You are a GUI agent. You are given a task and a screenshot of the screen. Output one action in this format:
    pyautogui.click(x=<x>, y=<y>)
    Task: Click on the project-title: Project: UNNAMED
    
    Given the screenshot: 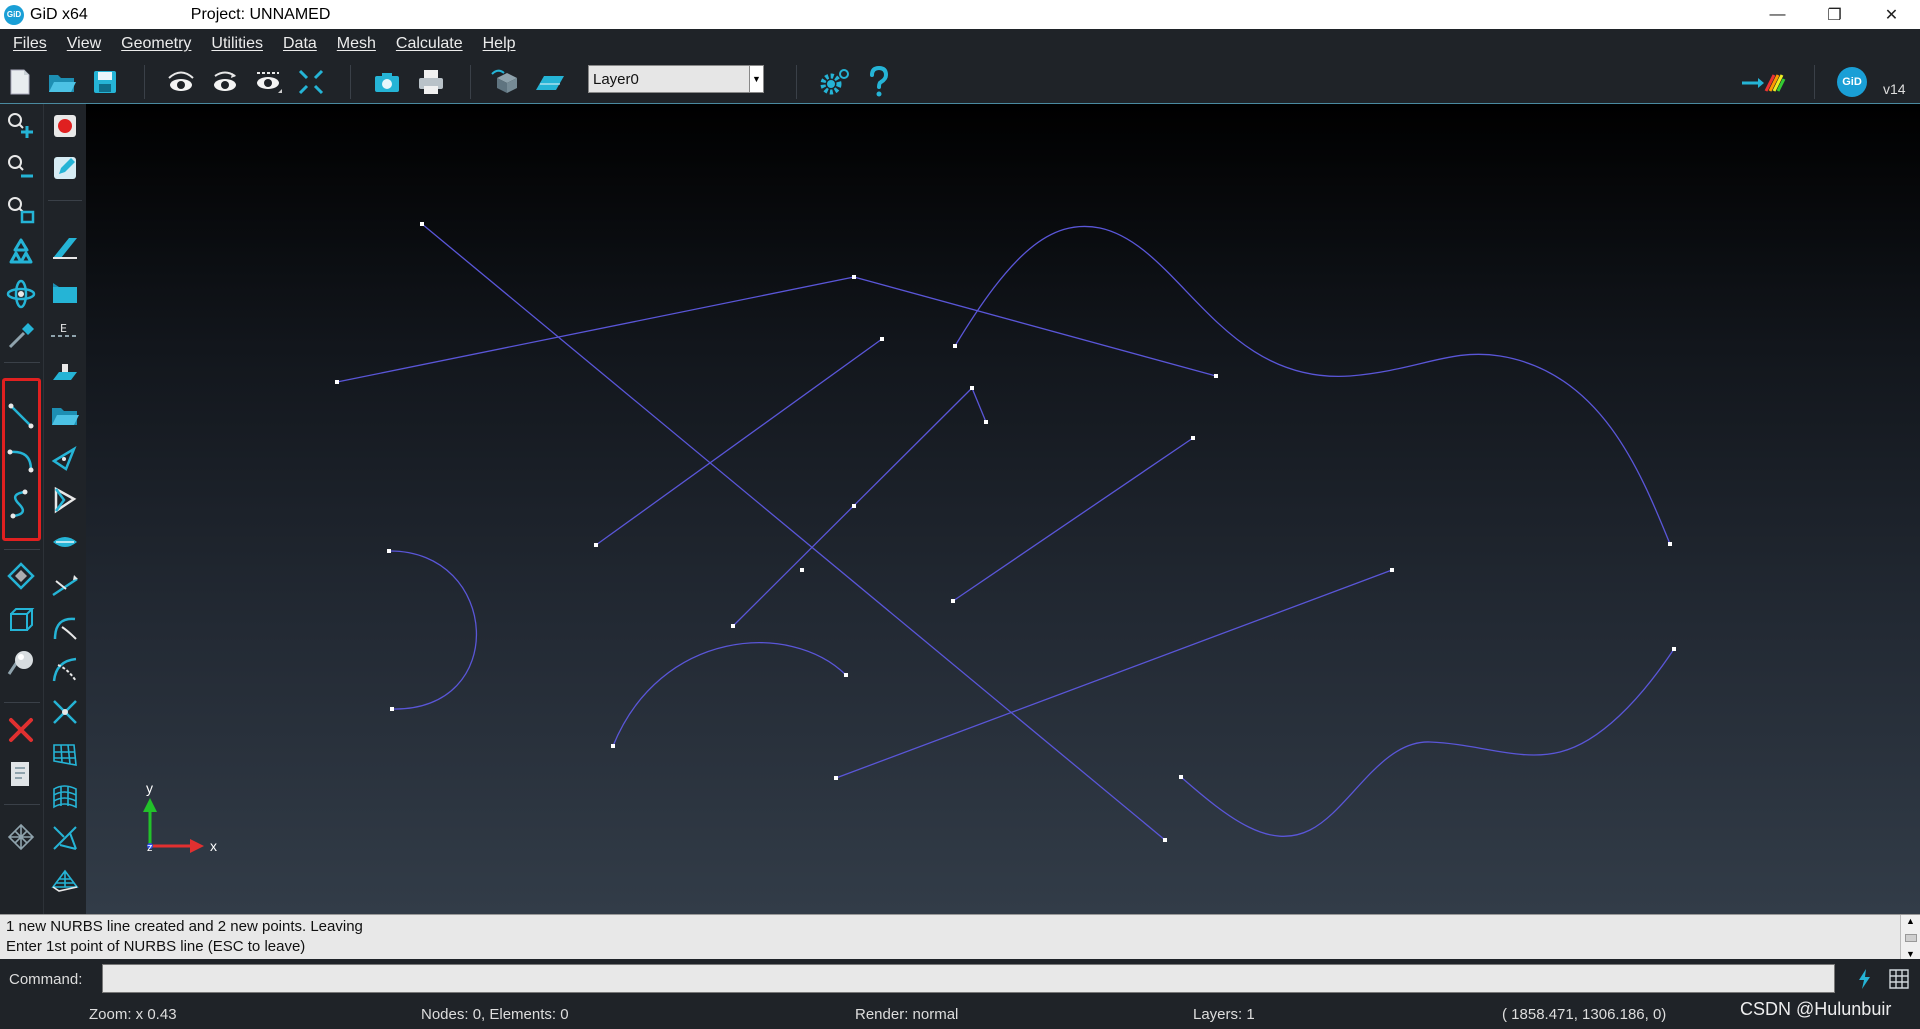 What is the action you would take?
    pyautogui.click(x=260, y=14)
    